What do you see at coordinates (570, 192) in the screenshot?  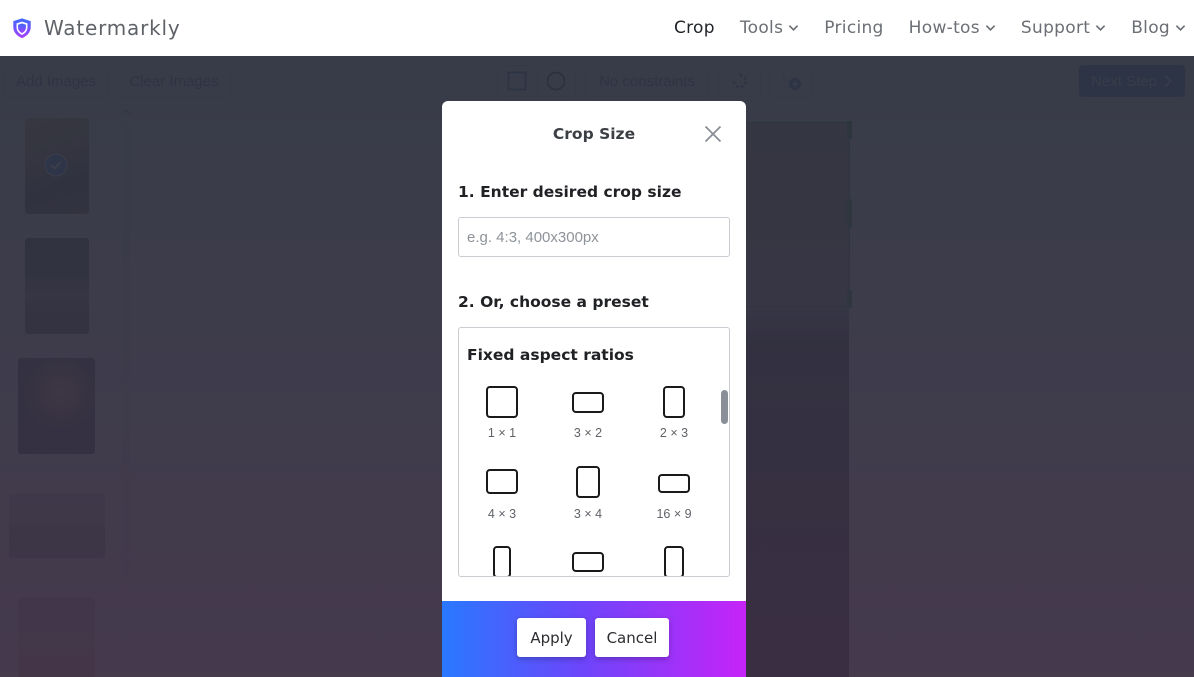 I see `step-1-label: 1. Enter desired crop size` at bounding box center [570, 192].